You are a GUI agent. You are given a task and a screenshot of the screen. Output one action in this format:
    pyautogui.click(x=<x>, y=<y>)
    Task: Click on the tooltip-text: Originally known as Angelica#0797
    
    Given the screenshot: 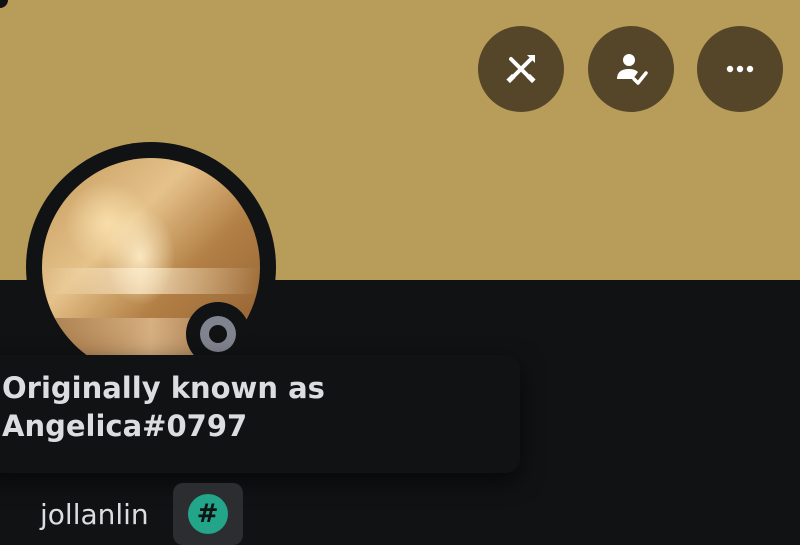 What is the action you would take?
    pyautogui.click(x=163, y=407)
    